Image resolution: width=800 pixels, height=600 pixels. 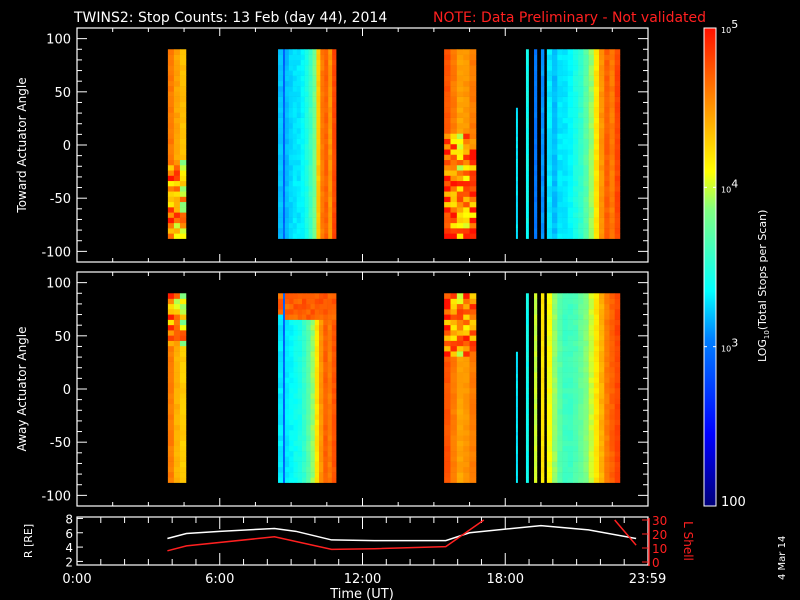 I want to click on r-distance-line, so click(x=402, y=533).